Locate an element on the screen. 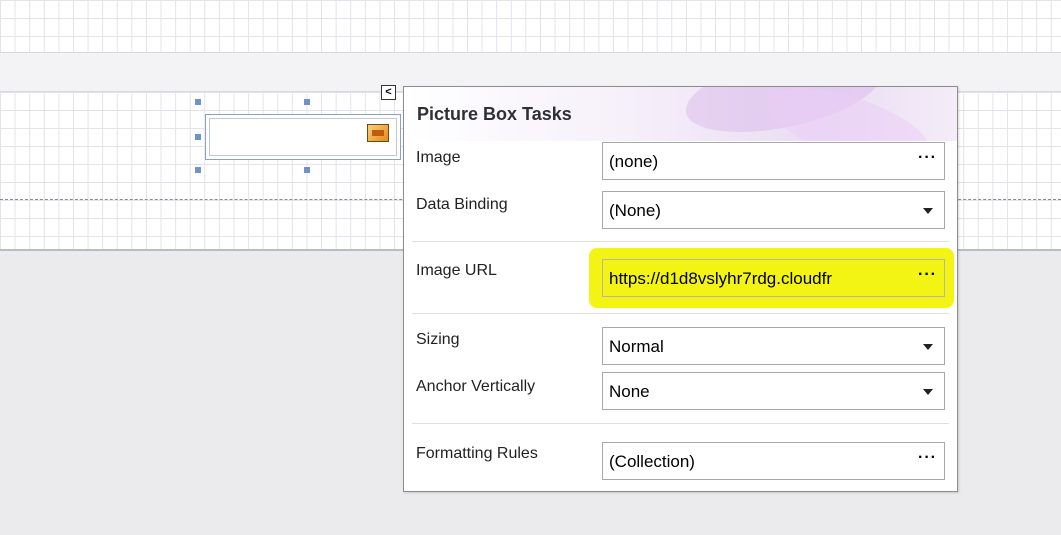 The height and width of the screenshot is (535, 1061). anchor-vertically-dropdown: None is located at coordinates (773, 391).